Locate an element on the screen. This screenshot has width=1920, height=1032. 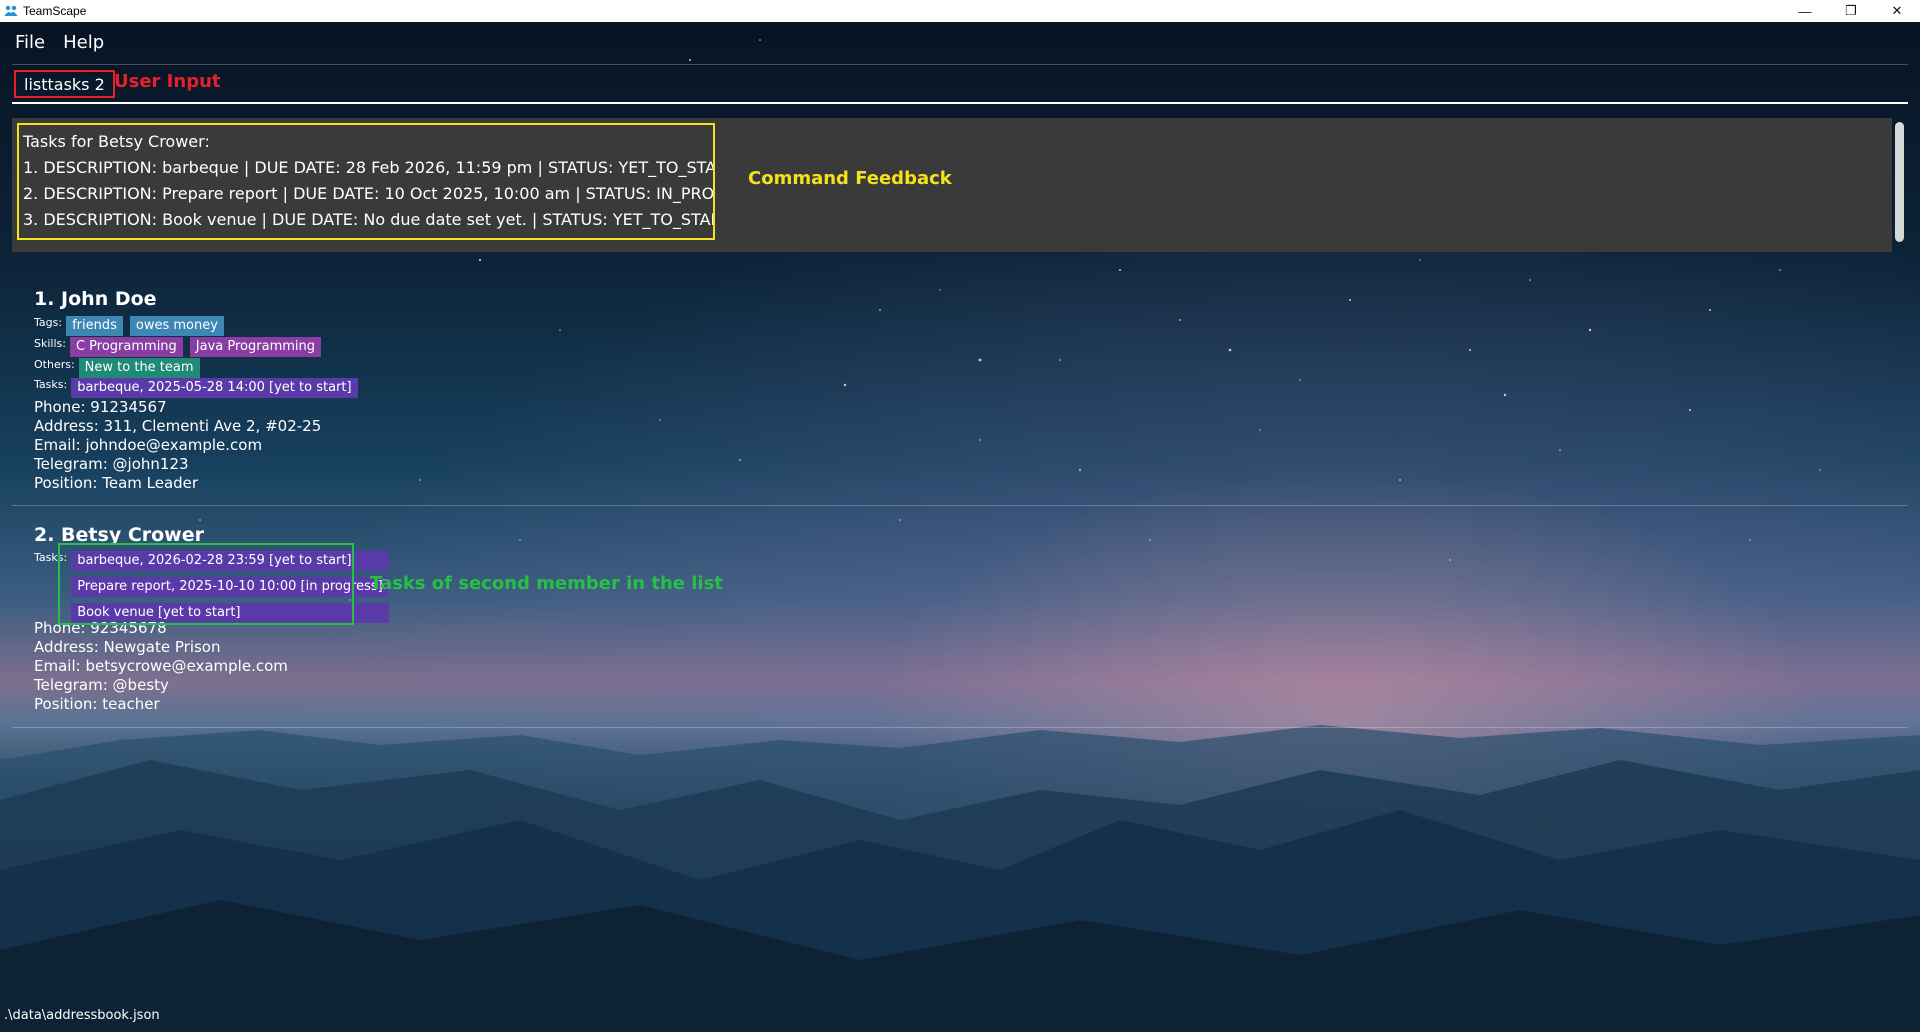
status-bar-file-path: .\data\addressbook.json is located at coordinates (82, 1015).